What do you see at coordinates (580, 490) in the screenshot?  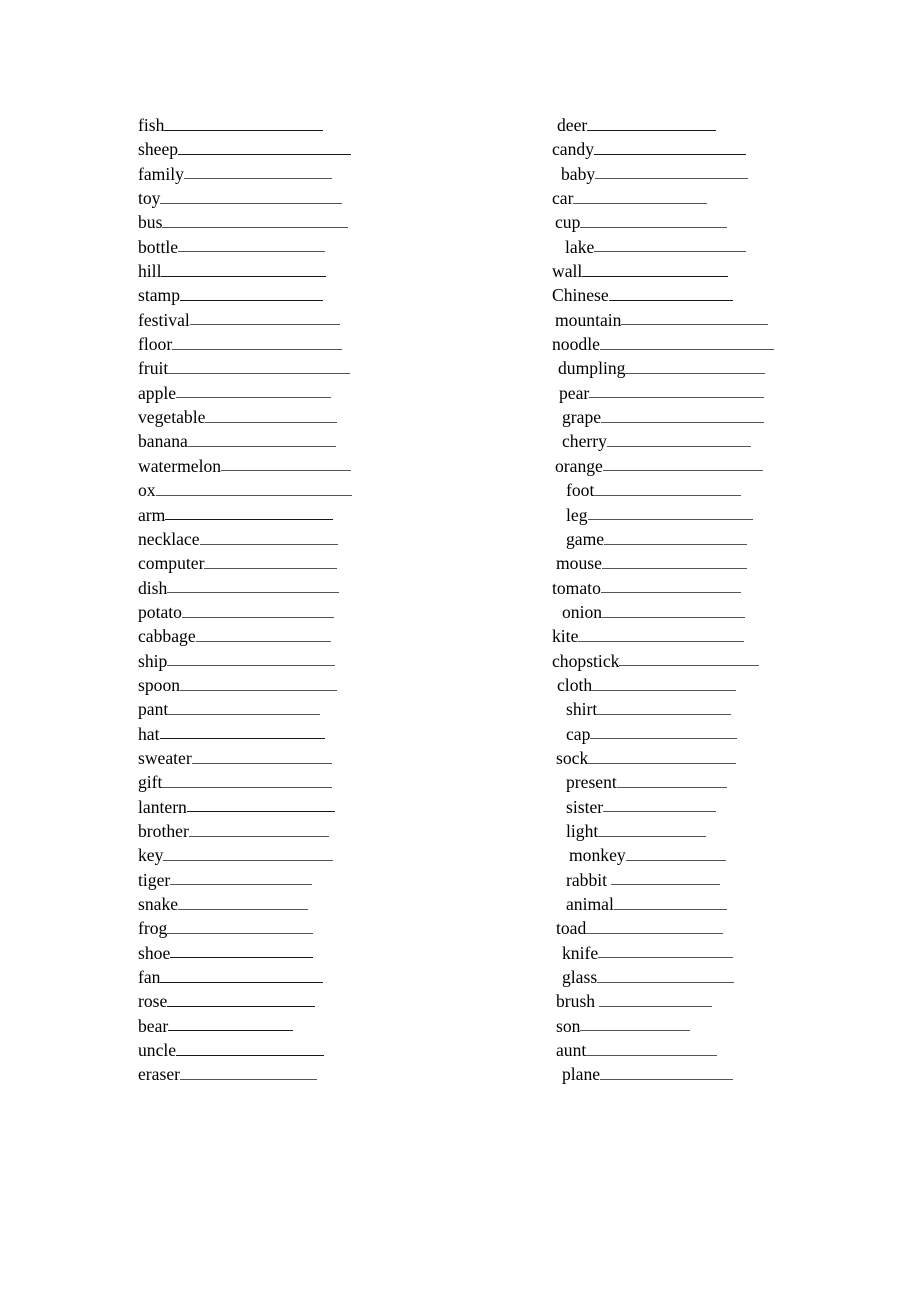 I see `word-label: foot` at bounding box center [580, 490].